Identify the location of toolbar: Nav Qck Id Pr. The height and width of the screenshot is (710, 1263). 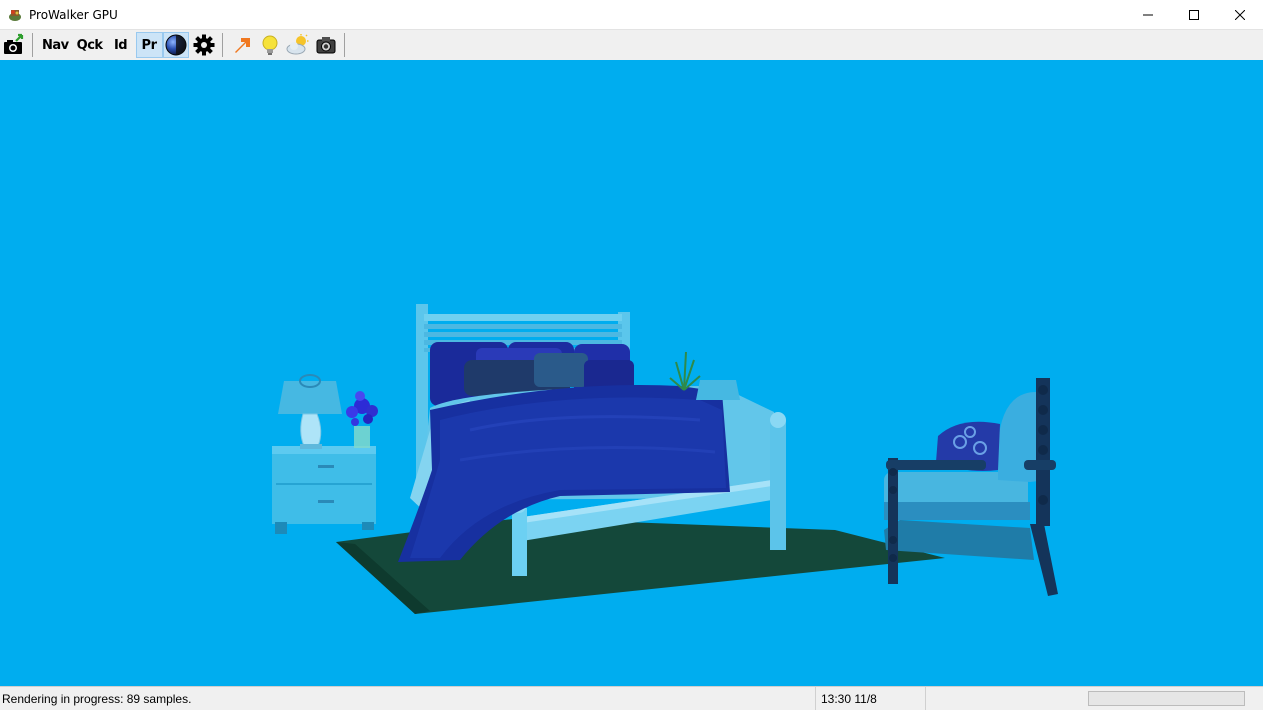
(631, 45).